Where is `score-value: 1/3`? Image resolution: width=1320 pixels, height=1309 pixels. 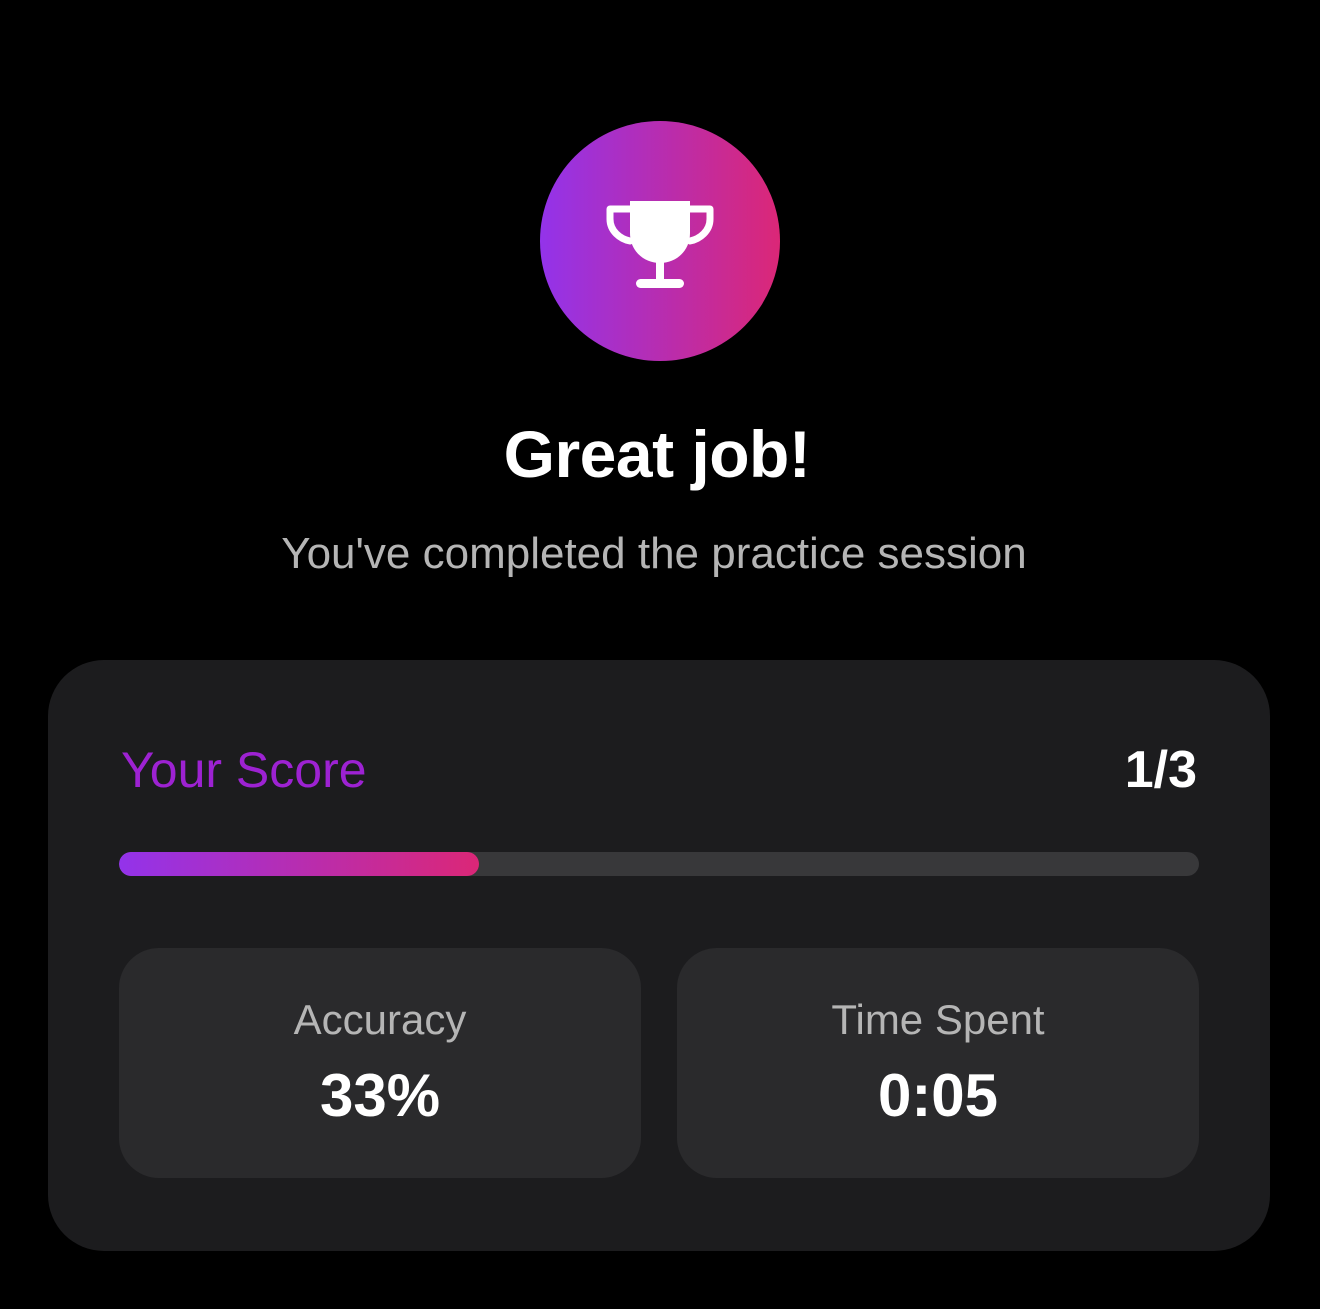 score-value: 1/3 is located at coordinates (1160, 770).